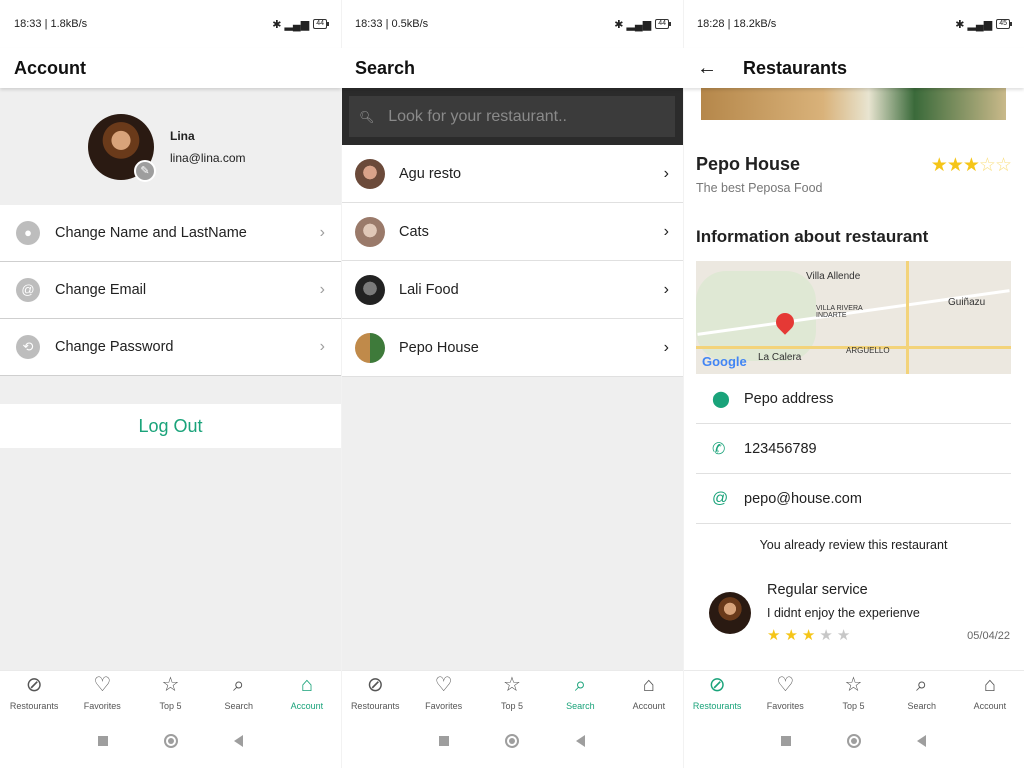 The image size is (1024, 768). I want to click on change-email-item: @ Change Email ›, so click(170, 290).